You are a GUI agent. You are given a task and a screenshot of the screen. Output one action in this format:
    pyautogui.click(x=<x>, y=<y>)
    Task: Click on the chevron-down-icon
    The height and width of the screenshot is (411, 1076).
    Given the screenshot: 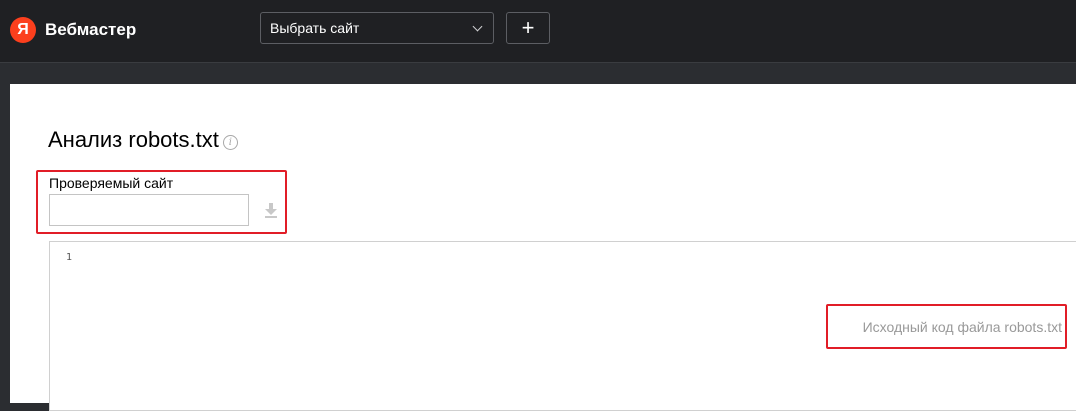 What is the action you would take?
    pyautogui.click(x=477, y=26)
    